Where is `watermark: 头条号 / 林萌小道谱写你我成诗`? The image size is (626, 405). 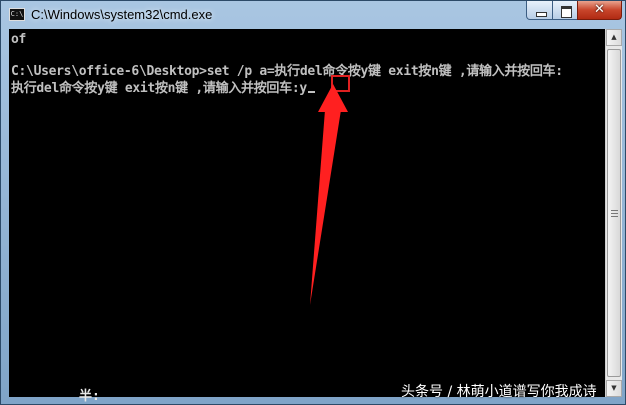 watermark: 头条号 / 林萌小道谱写你我成诗 is located at coordinates (499, 392).